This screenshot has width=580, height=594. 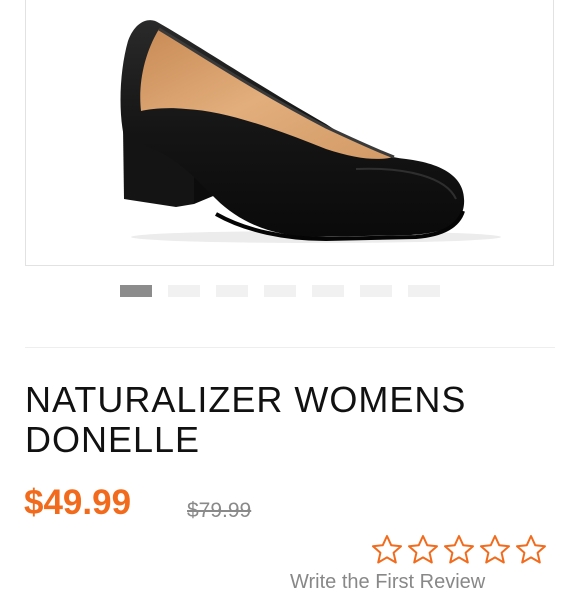 I want to click on image-carousel-indicators, so click(x=280, y=291).